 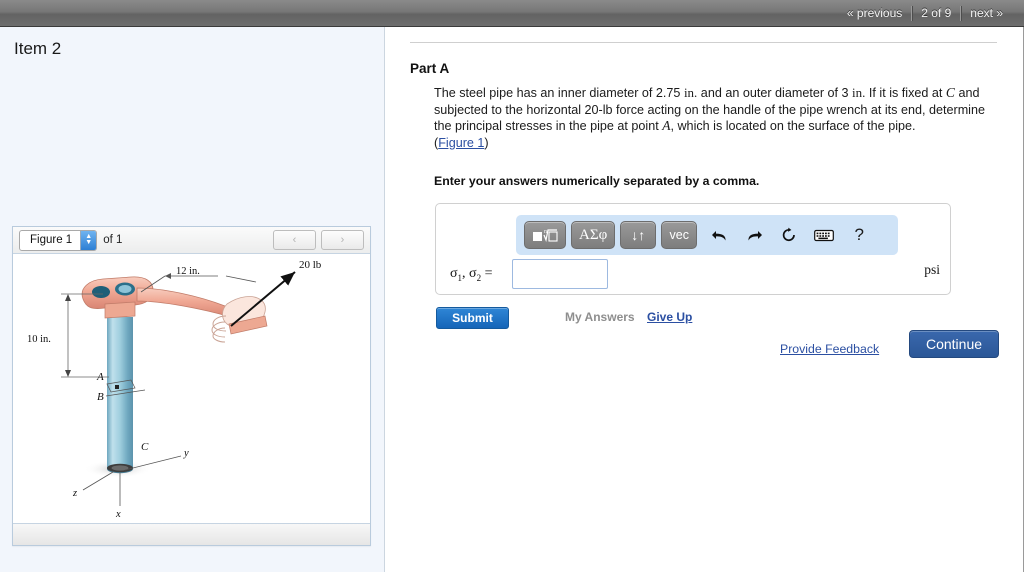 I want to click on answer-box: n ΑΣφ ↓↑ vec ? σ1, σ2 = psi, so click(x=693, y=249).